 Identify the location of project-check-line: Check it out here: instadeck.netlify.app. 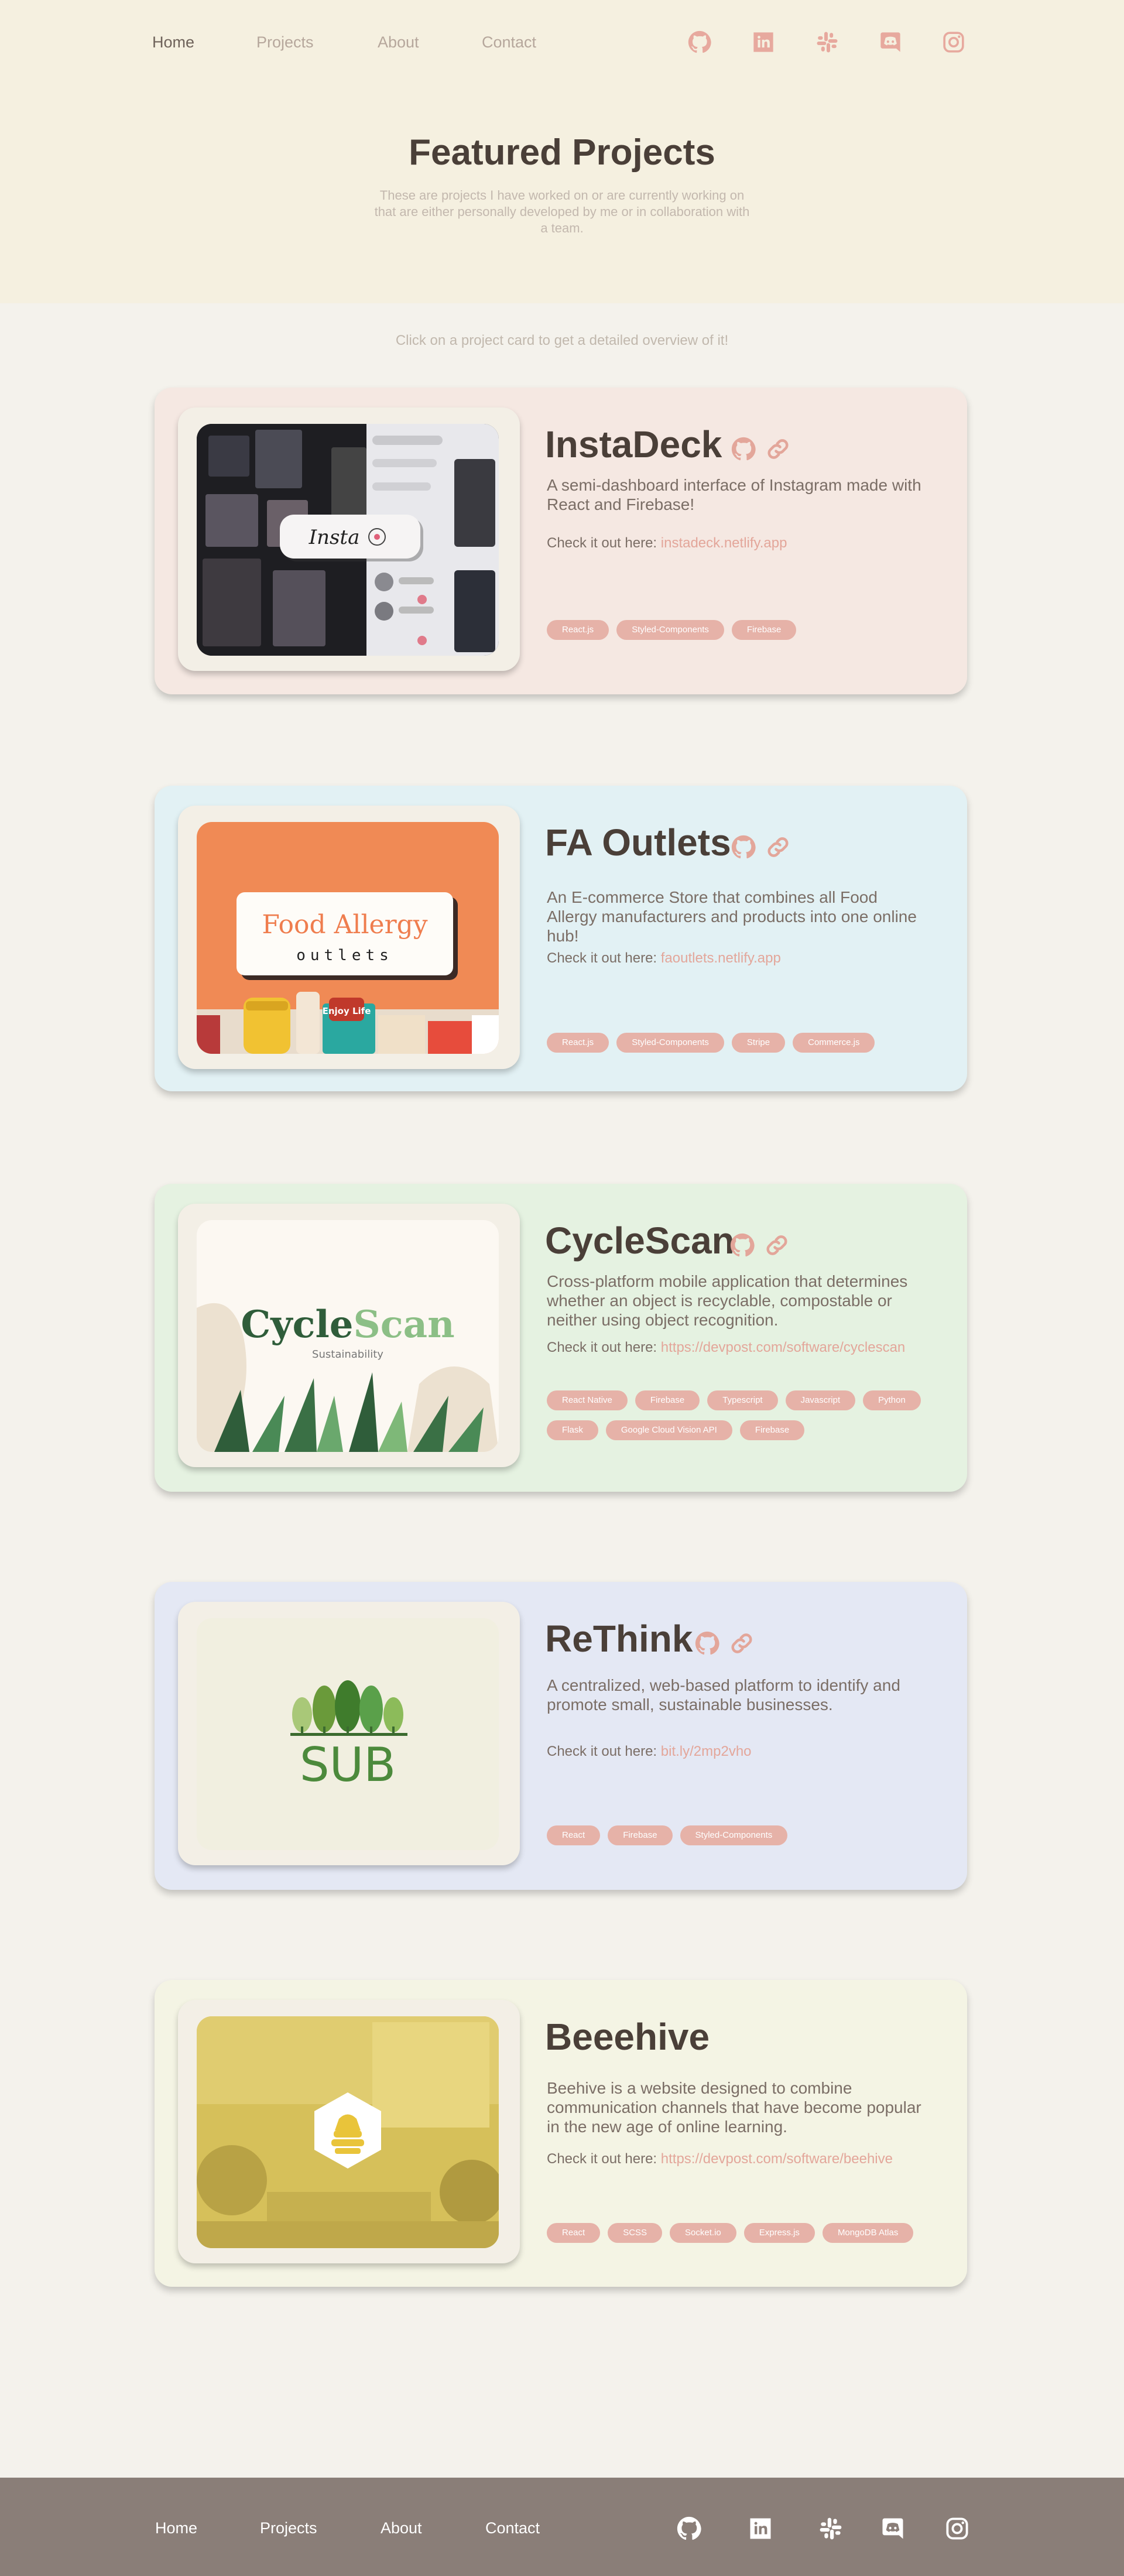
(667, 543).